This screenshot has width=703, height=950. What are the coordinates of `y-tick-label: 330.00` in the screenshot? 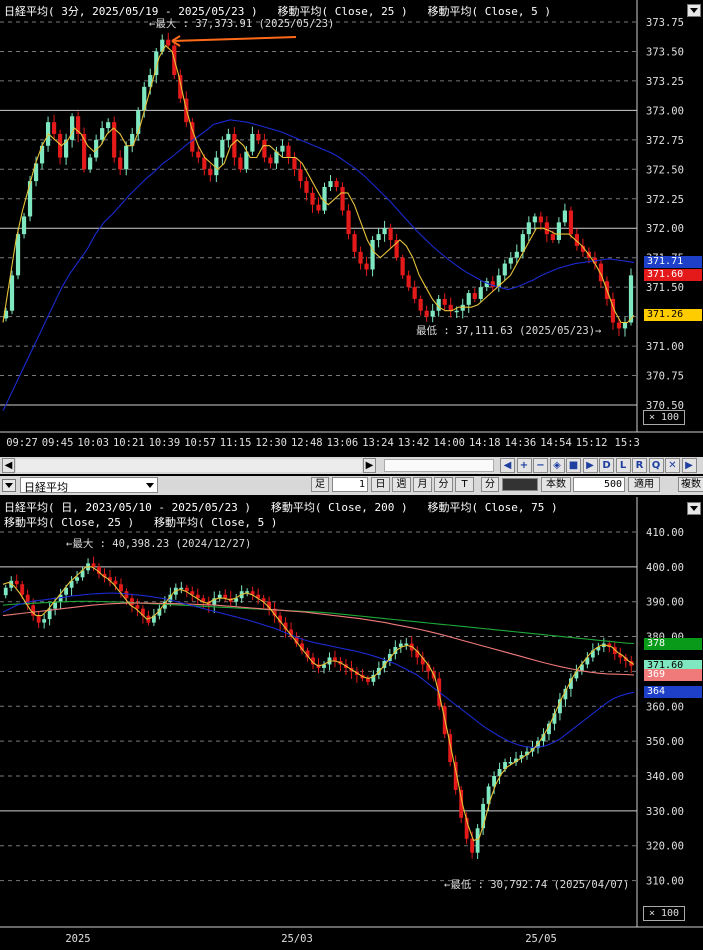 It's located at (665, 812).